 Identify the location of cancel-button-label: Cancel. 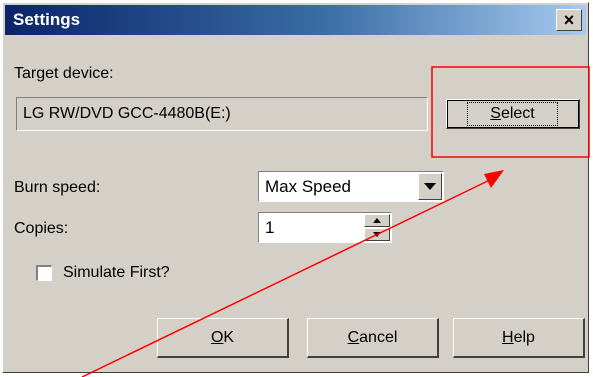
(372, 337).